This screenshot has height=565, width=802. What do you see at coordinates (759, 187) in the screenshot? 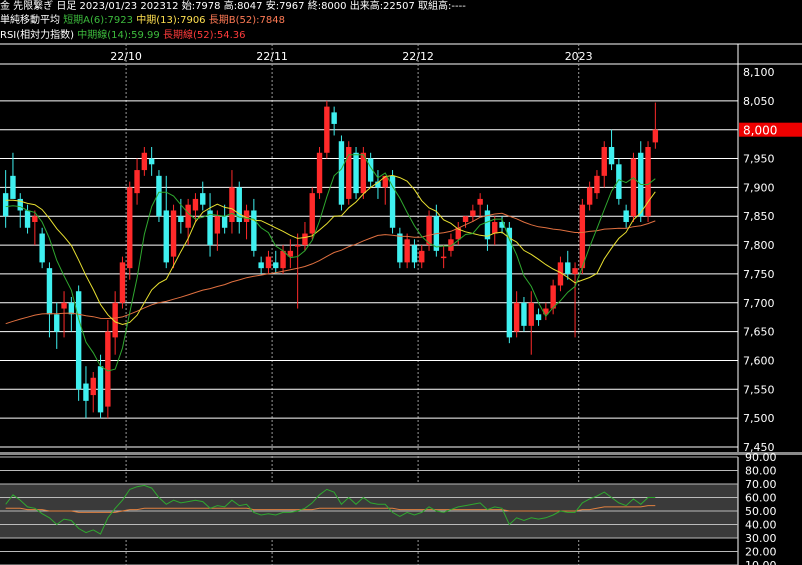
I see `price-tick-label: 7,900` at bounding box center [759, 187].